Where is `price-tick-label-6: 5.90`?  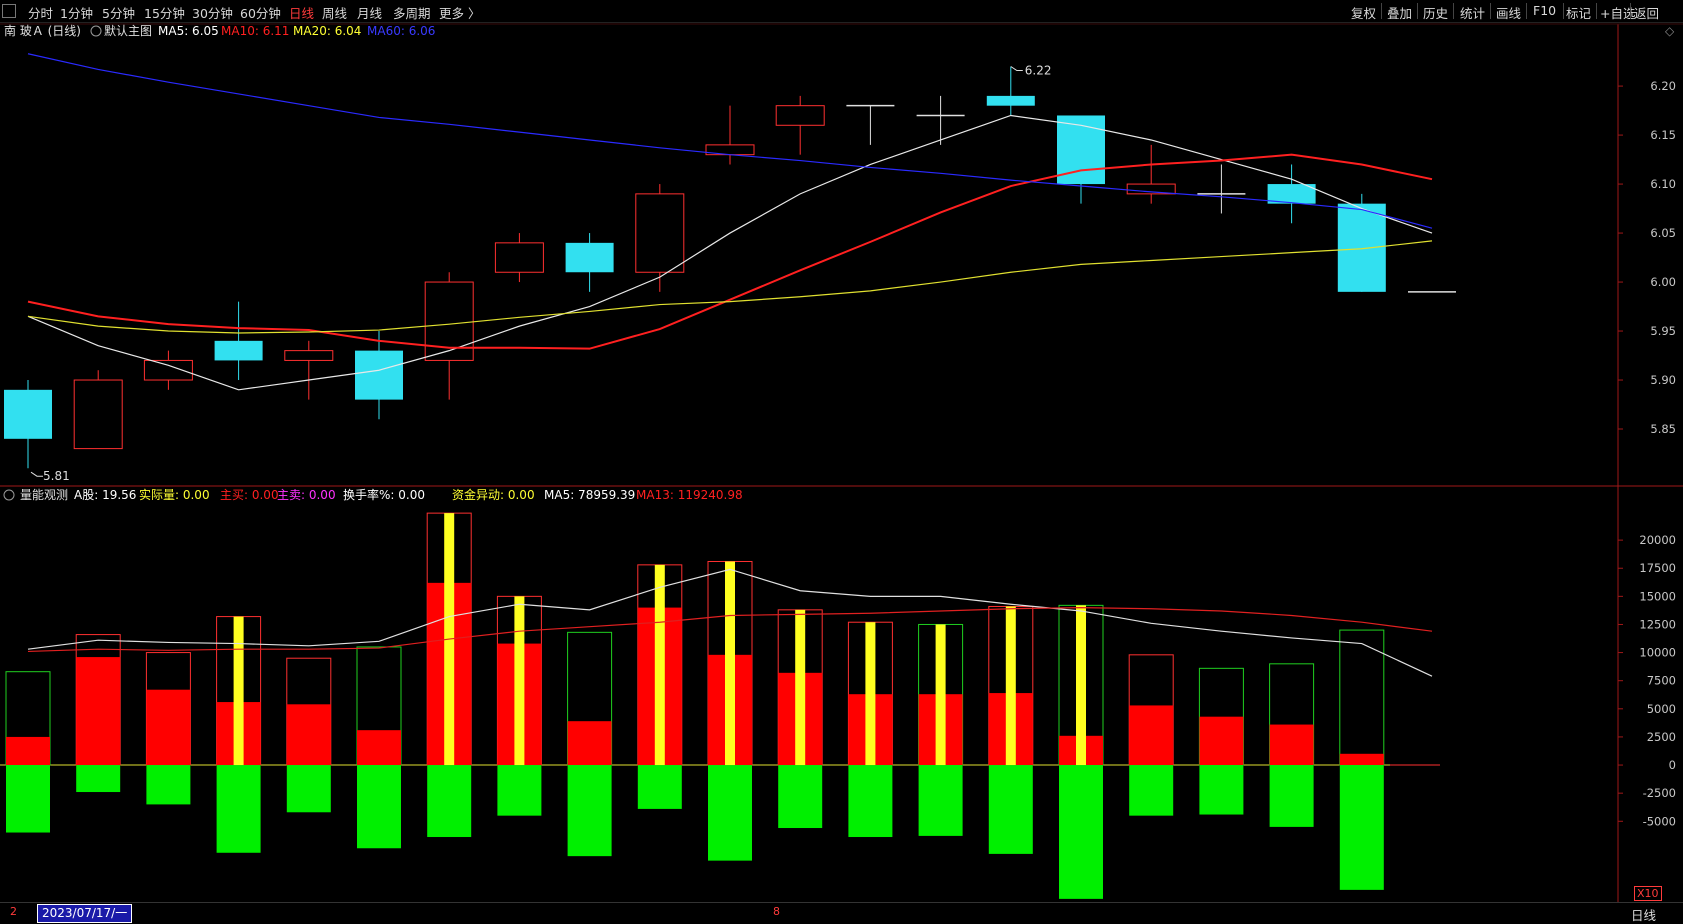
price-tick-label-6: 5.90 is located at coordinates (1663, 380).